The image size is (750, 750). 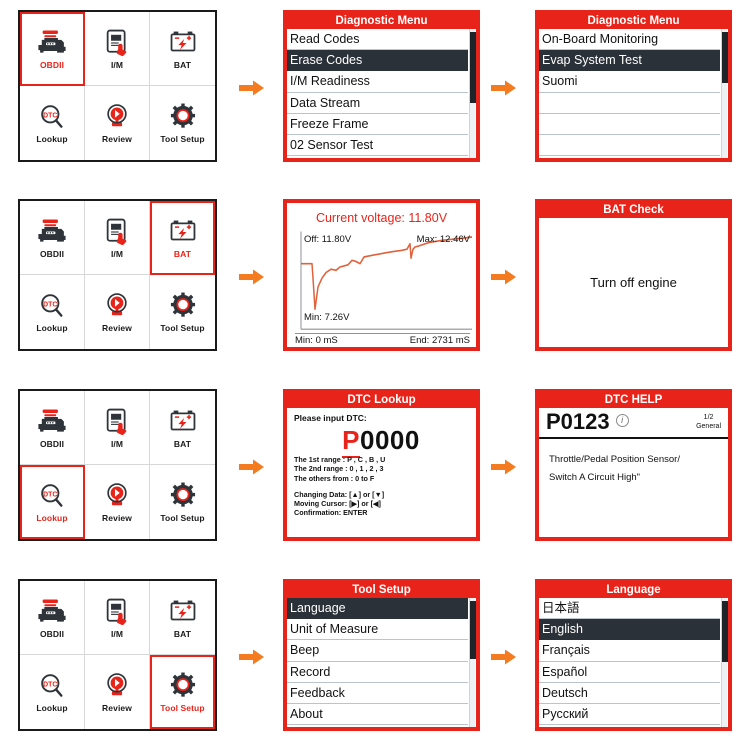 What do you see at coordinates (629, 124) in the screenshot?
I see `list-item` at bounding box center [629, 124].